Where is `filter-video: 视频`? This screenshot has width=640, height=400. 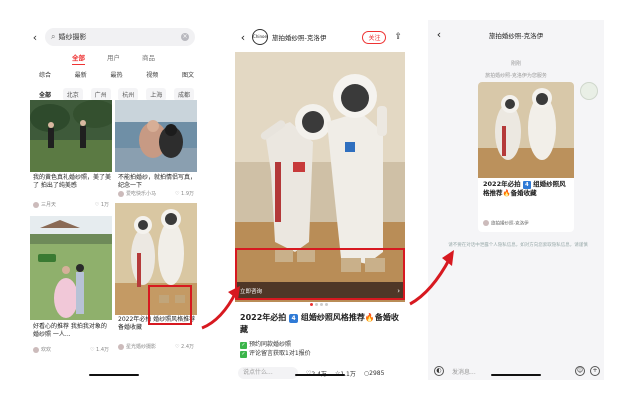
filter-video: 视频 is located at coordinates (152, 74).